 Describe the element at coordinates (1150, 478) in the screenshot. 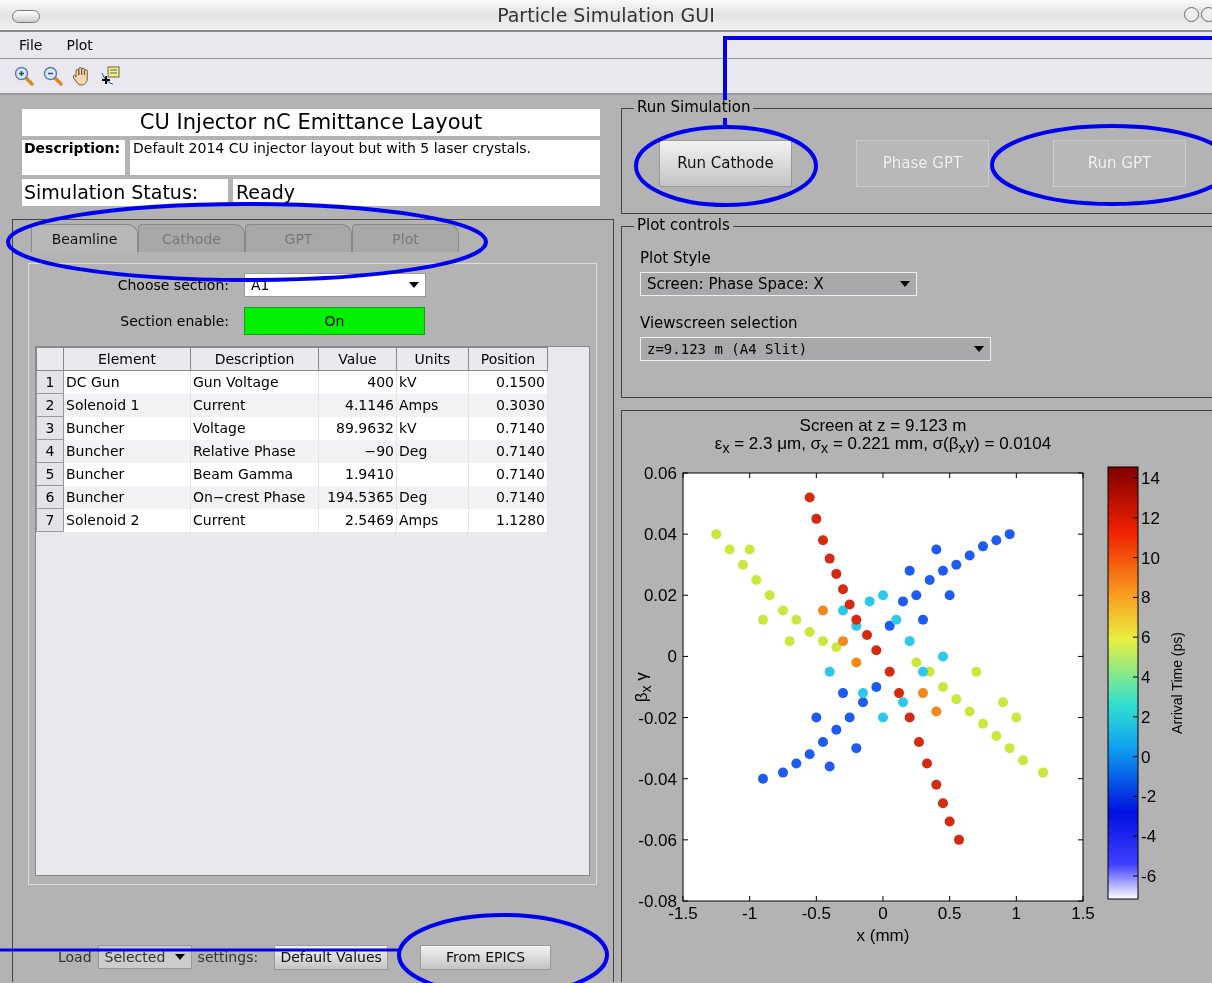

I see `tick-label: 14` at that location.